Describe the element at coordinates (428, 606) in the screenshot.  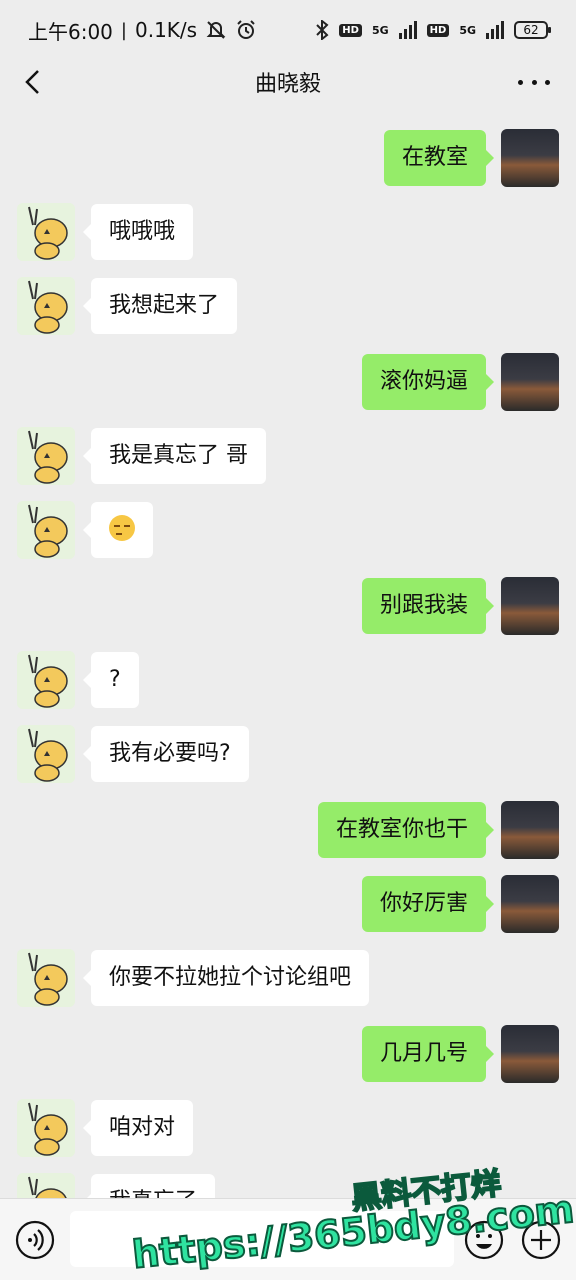
I see `message-bubble-self: 别跟我装` at that location.